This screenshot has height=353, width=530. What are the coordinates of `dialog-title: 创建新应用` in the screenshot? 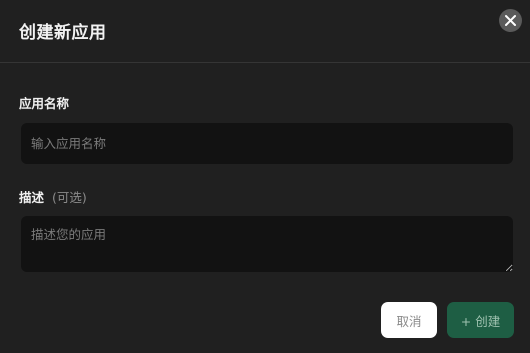 It's located at (63, 33).